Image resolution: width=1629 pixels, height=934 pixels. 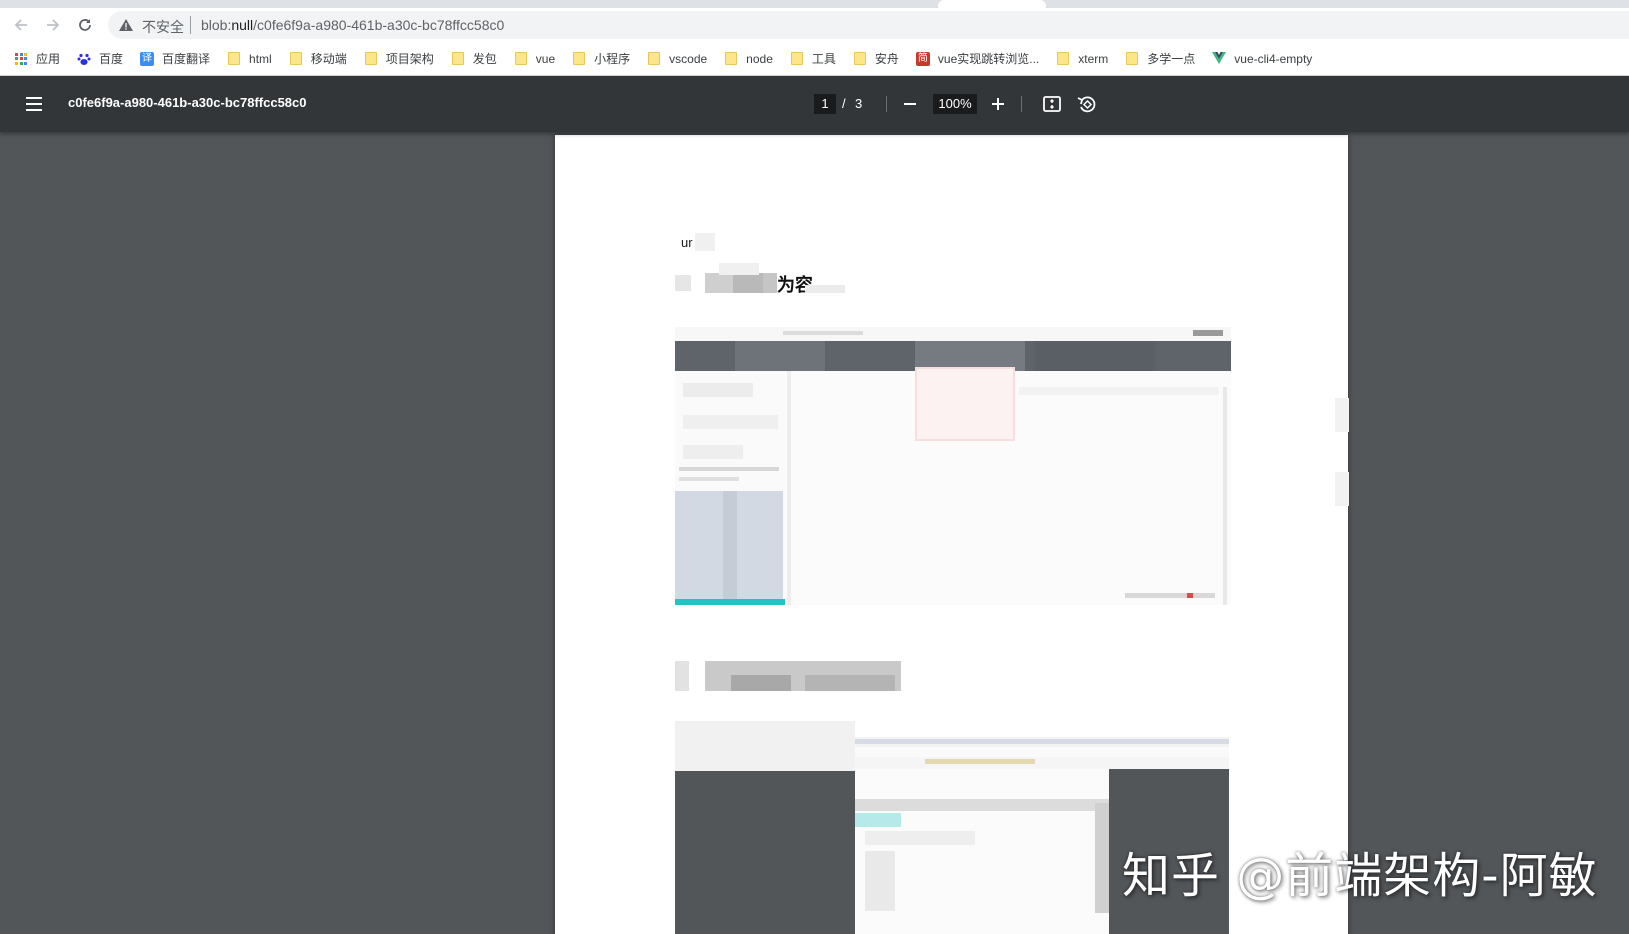 I want to click on rotate-button, so click(x=1087, y=104).